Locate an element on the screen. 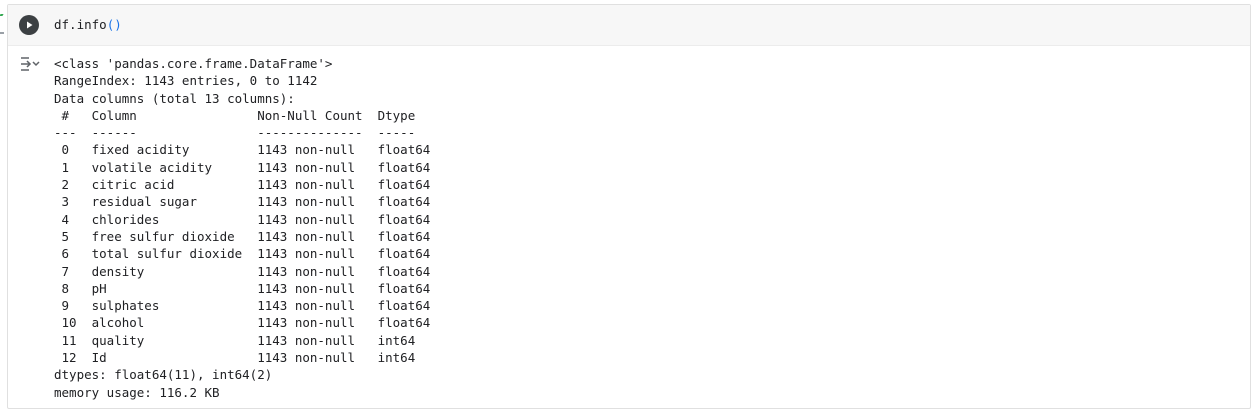  code-input-row: df.info() is located at coordinates (629, 25).